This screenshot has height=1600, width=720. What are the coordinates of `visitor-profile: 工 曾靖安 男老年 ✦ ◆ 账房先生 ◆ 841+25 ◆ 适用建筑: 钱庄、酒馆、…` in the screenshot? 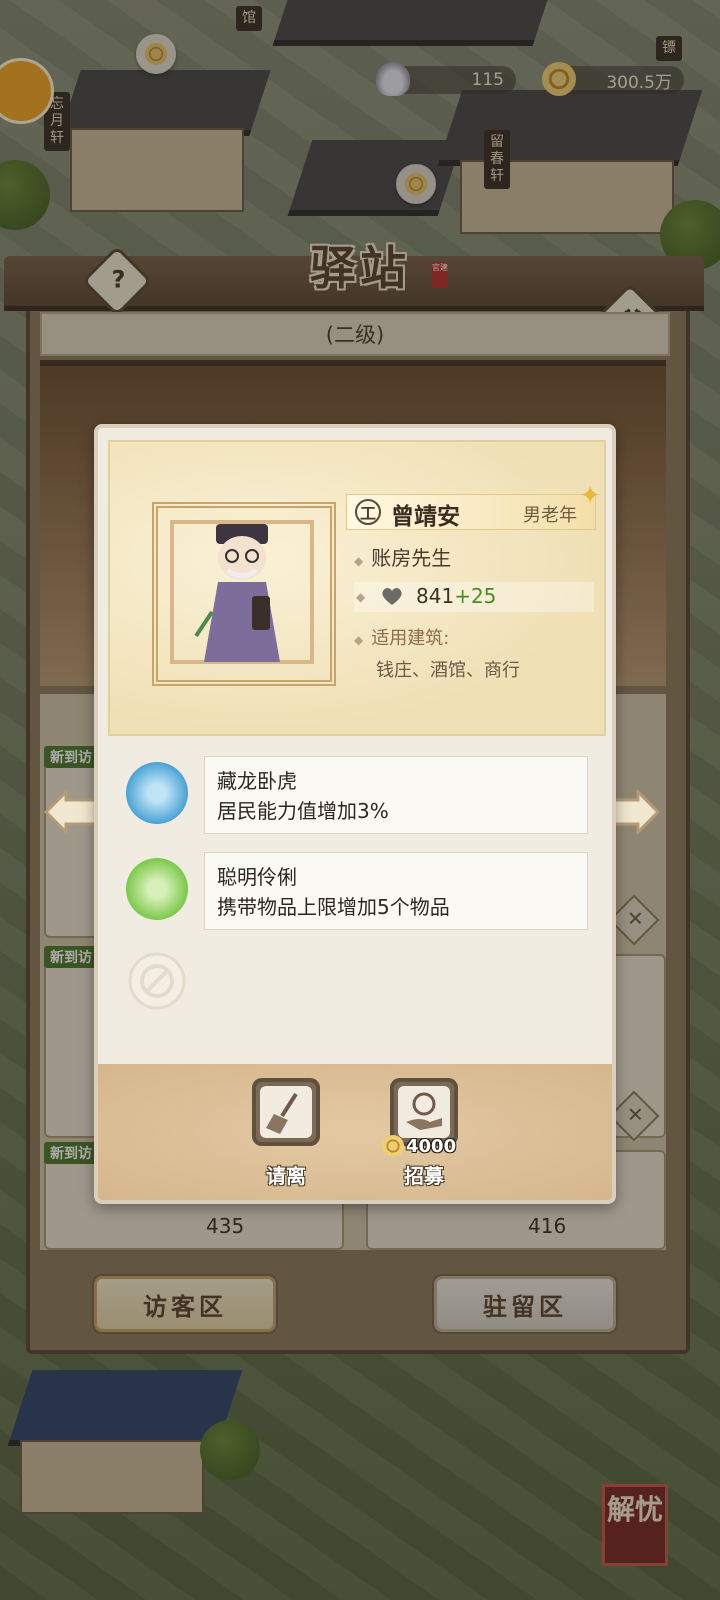 It's located at (357, 588).